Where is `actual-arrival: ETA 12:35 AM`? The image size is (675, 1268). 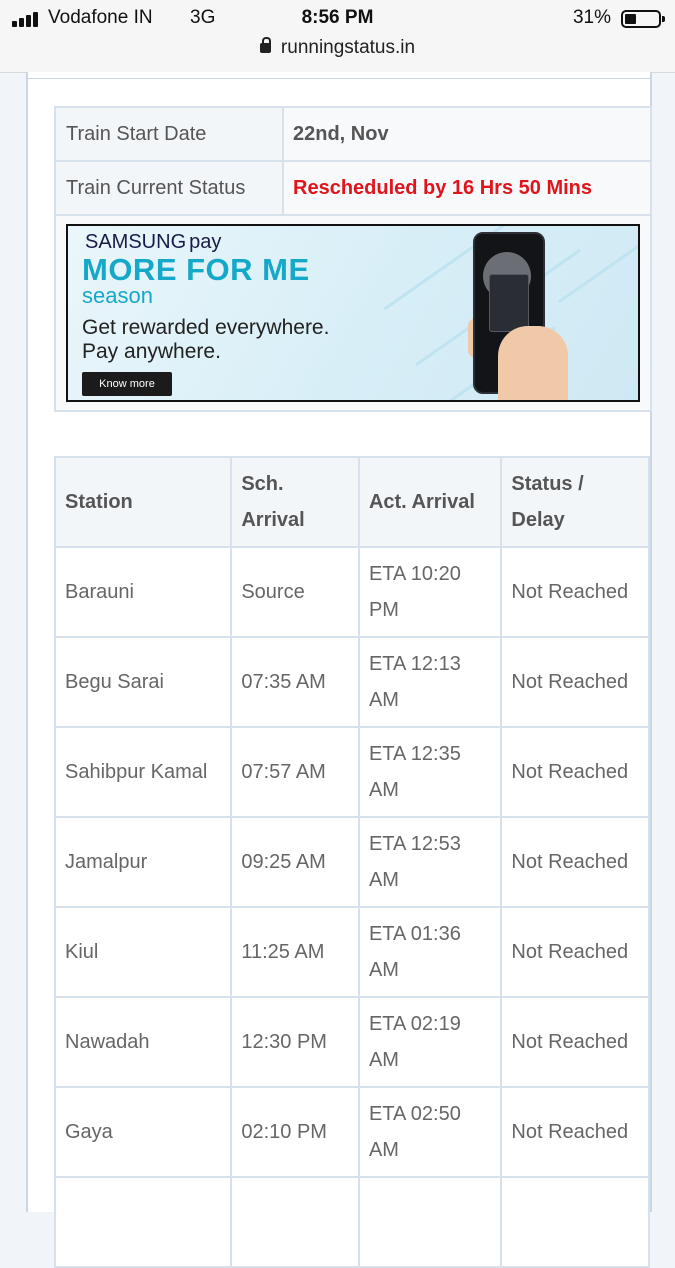
actual-arrival: ETA 12:35 AM is located at coordinates (430, 772).